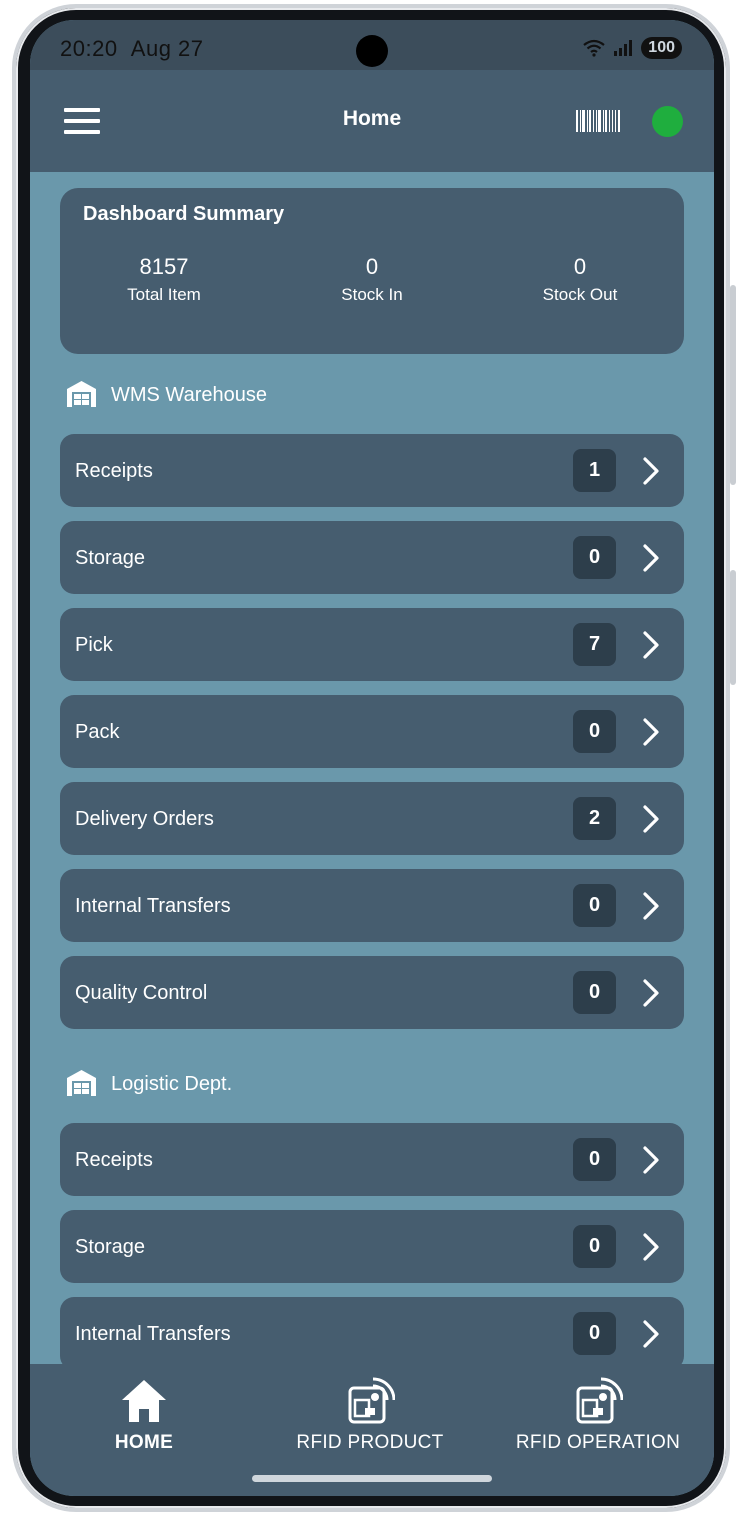 This screenshot has height=1522, width=744. Describe the element at coordinates (372, 644) in the screenshot. I see `operation-row: Pick 7` at that location.